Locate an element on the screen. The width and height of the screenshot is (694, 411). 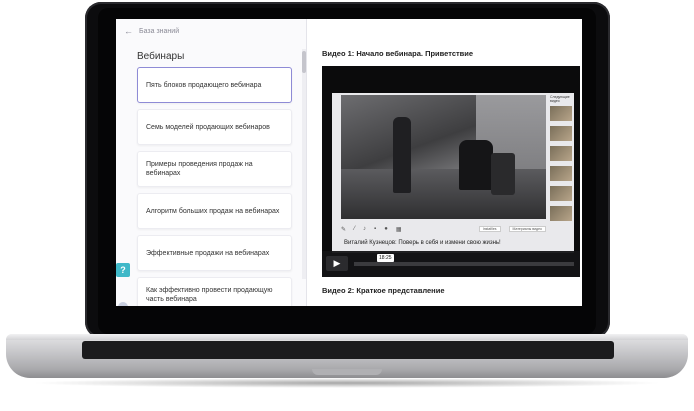
lesson-item: Эффективные продажи на вебинарах is located at coordinates (214, 253).